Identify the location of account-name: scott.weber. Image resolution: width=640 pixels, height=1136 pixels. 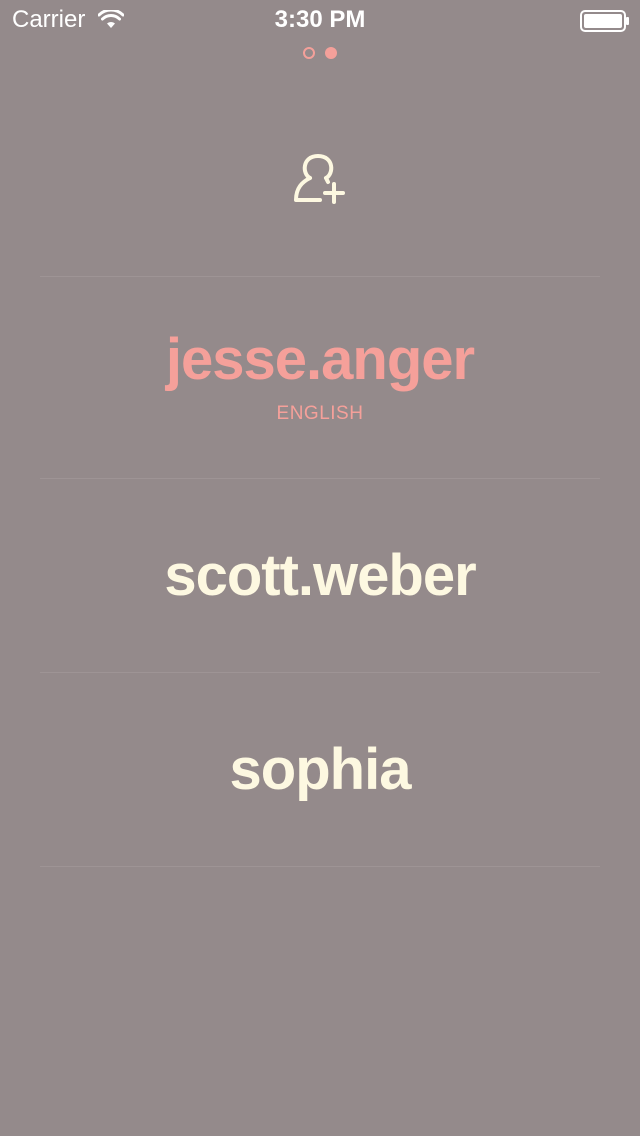
(320, 575).